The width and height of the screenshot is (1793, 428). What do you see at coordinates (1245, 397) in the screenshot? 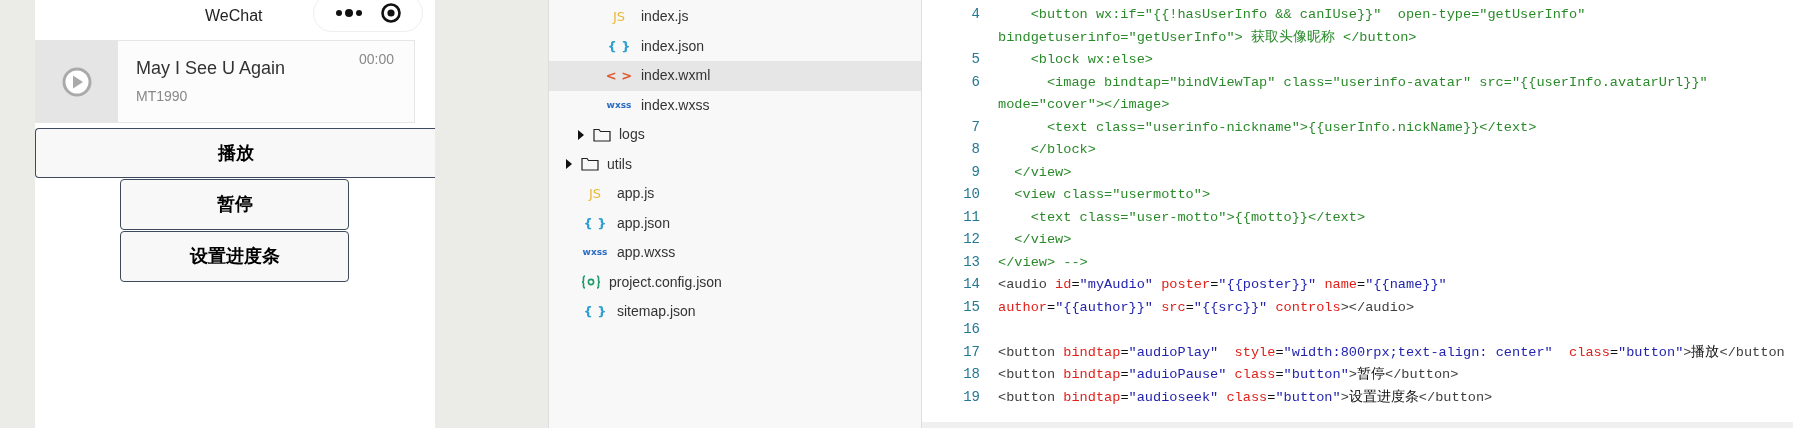
I see `code-line: <button bindtap="audioseek" class="button">设置进度条</button>` at bounding box center [1245, 397].